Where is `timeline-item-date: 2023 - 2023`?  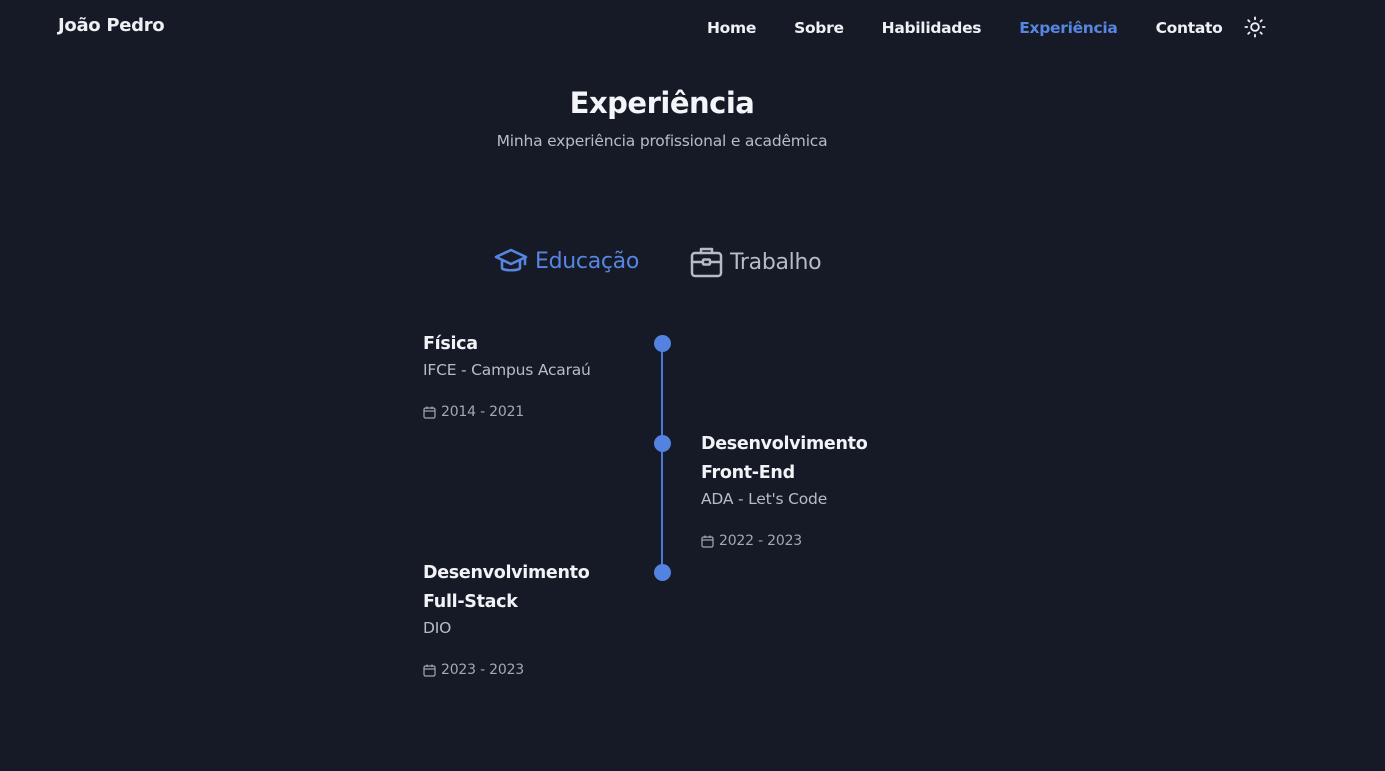 timeline-item-date: 2023 - 2023 is located at coordinates (513, 670).